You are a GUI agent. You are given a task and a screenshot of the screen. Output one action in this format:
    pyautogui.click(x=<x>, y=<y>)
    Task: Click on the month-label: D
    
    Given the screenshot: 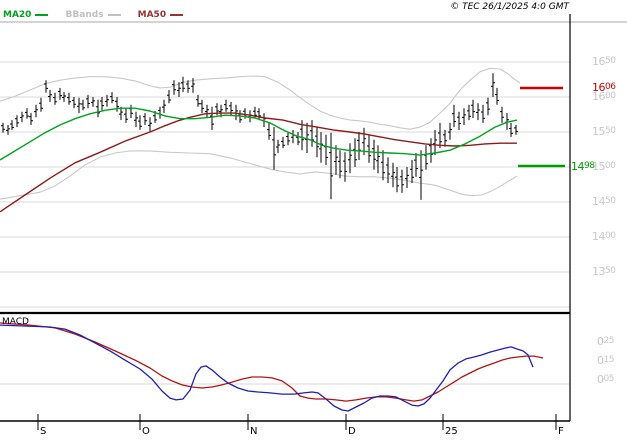 What is the action you would take?
    pyautogui.click(x=352, y=431)
    